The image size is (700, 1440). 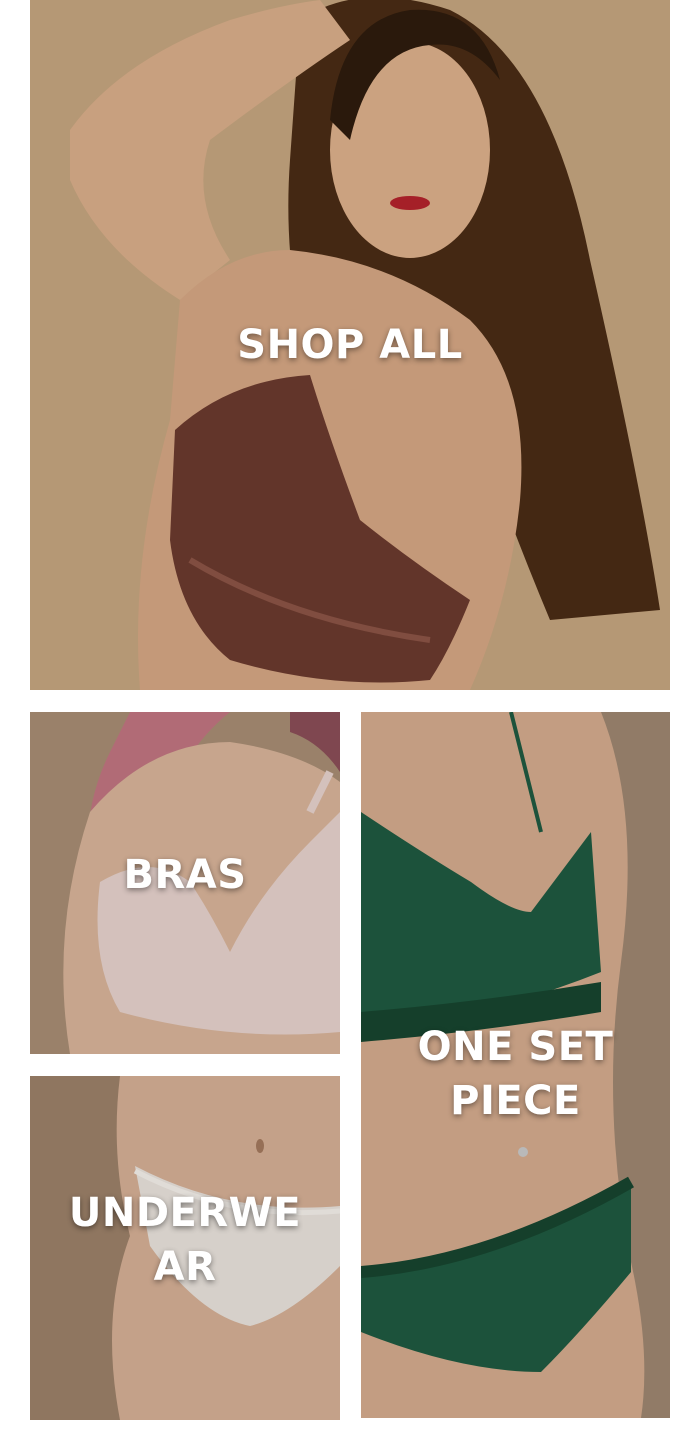 What do you see at coordinates (185, 1240) in the screenshot?
I see `underwear-label: UNDERWEAR` at bounding box center [185, 1240].